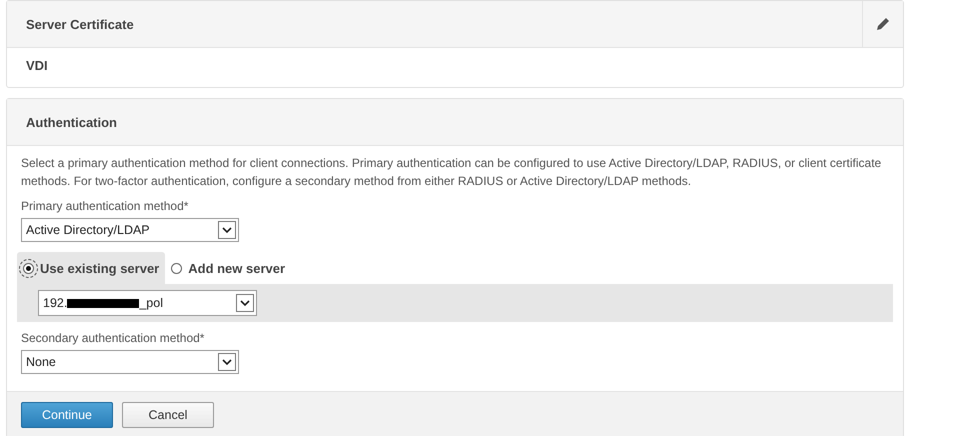 This screenshot has height=436, width=967. I want to click on continue-button: Continue, so click(67, 415).